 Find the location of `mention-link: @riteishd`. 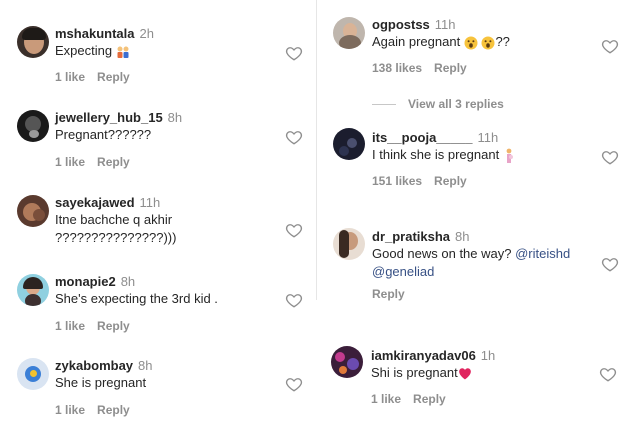

mention-link: @riteishd is located at coordinates (542, 253).